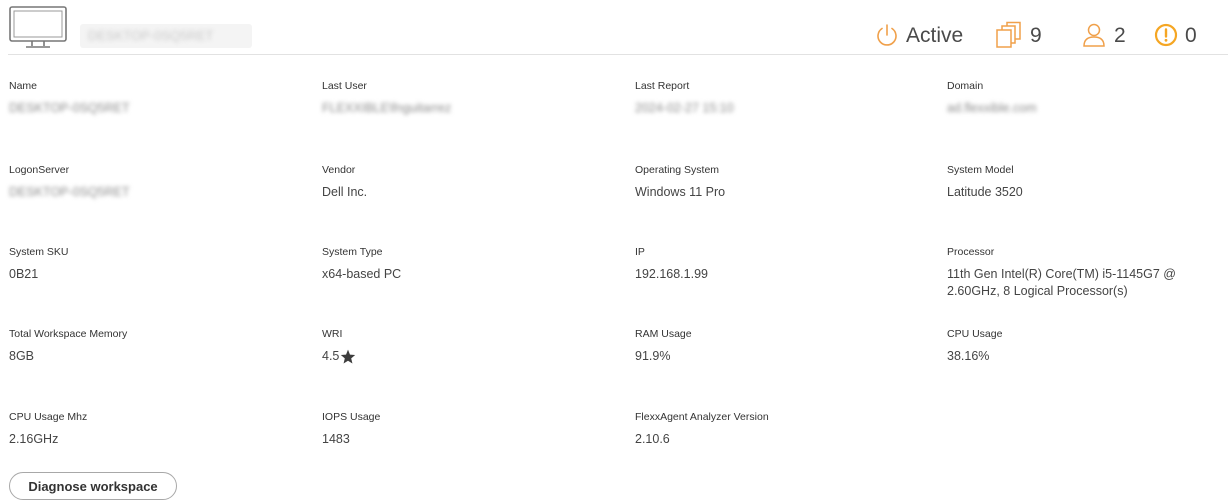  What do you see at coordinates (154, 346) in the screenshot?
I see `field-total-workspace-memory: Total Workspace Memory 8GB` at bounding box center [154, 346].